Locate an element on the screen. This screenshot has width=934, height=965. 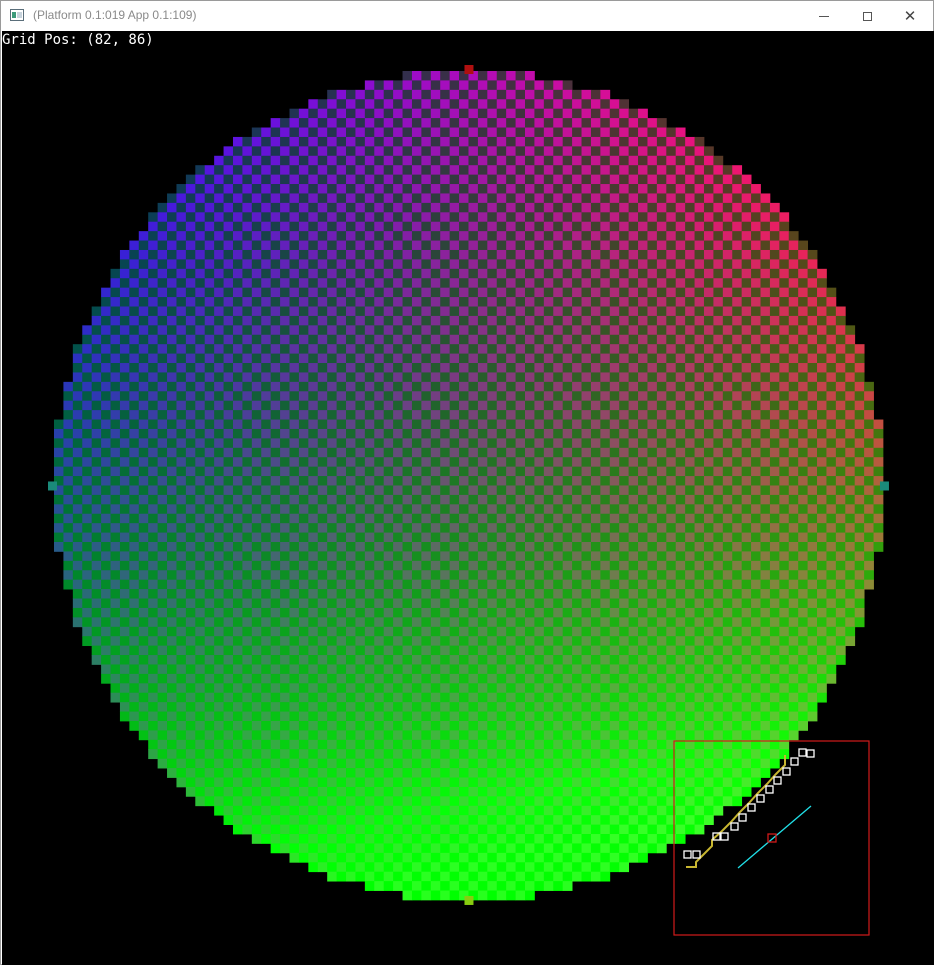
maximize-button is located at coordinates (867, 16).